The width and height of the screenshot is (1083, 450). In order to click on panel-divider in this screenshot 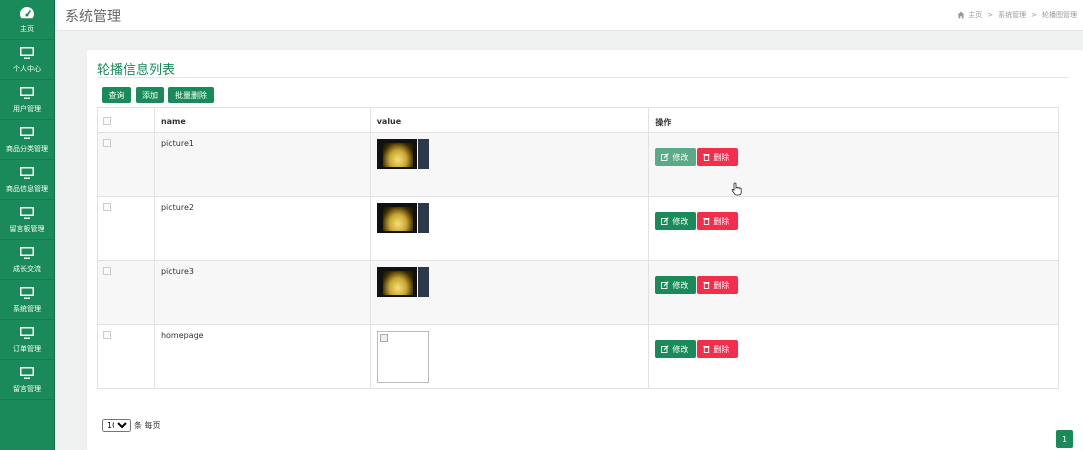, I will do `click(583, 77)`.